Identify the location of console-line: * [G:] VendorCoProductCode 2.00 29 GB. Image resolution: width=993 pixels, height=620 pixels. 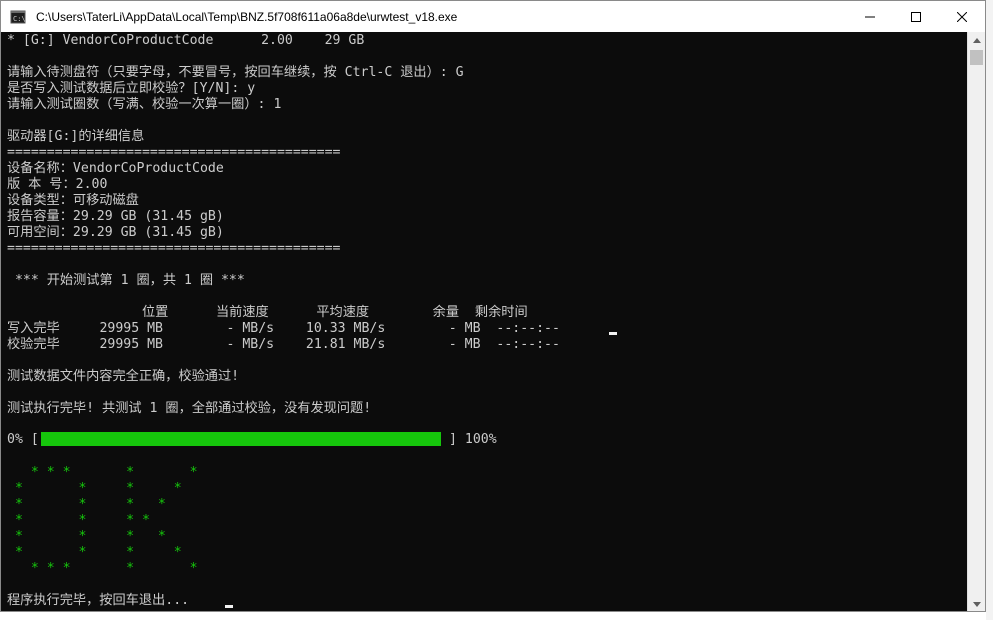
(186, 40).